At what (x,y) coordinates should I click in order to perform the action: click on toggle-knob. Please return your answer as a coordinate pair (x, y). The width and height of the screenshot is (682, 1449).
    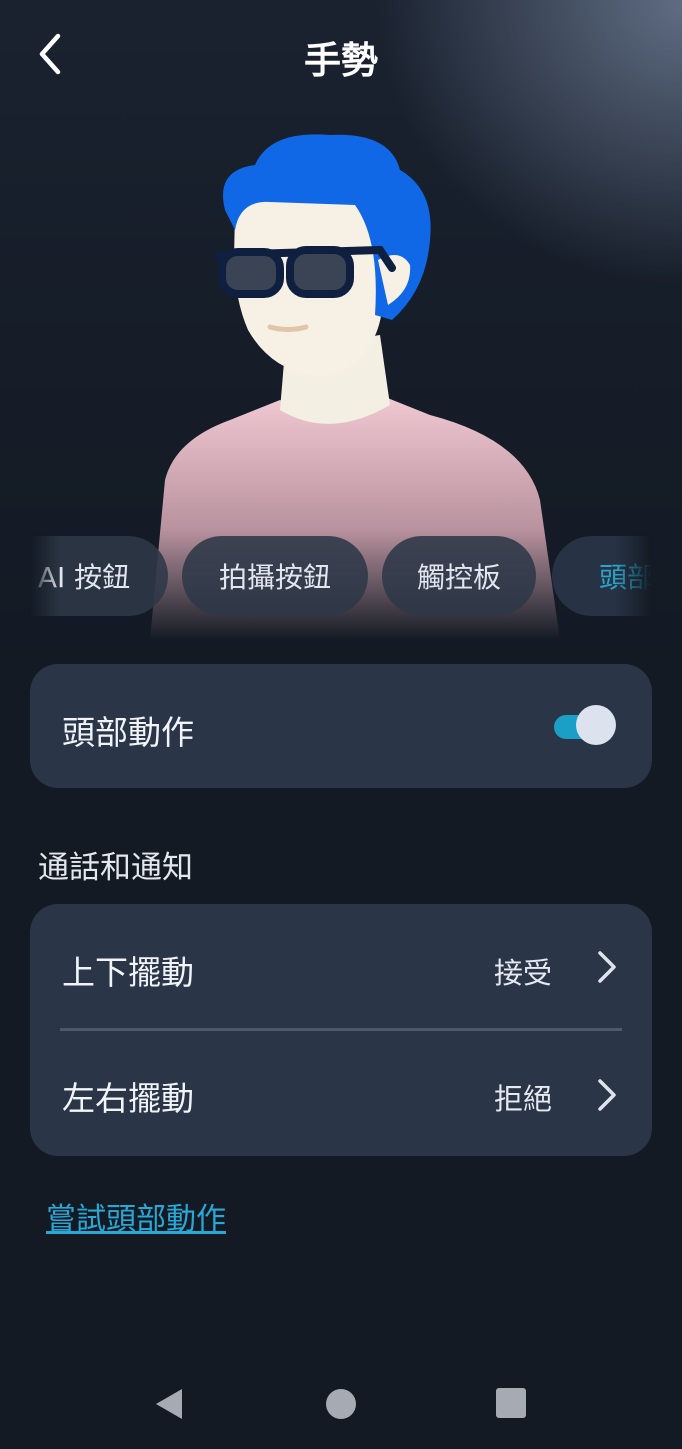
    Looking at the image, I should click on (596, 725).